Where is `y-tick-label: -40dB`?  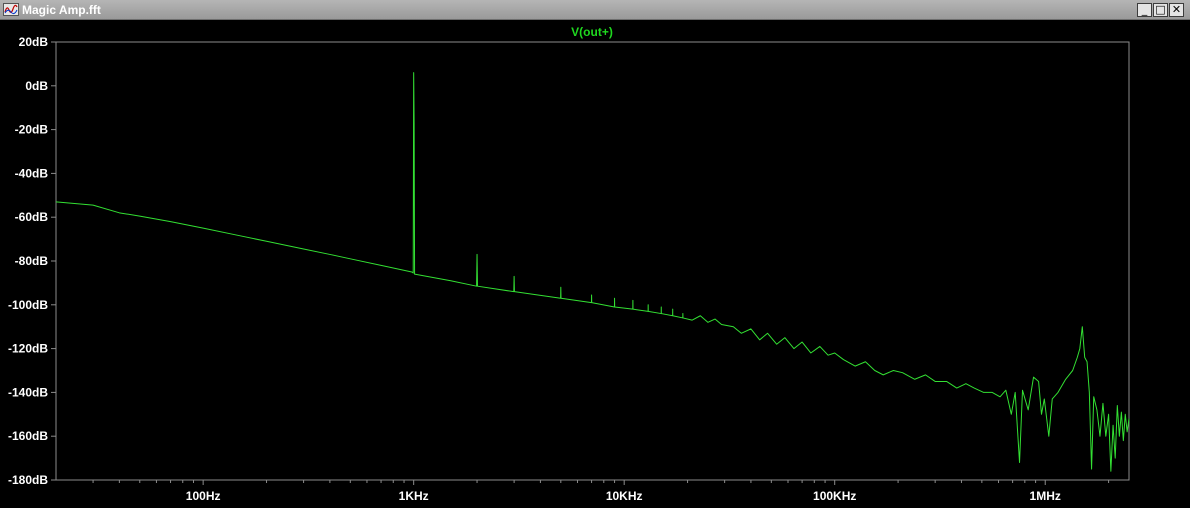
y-tick-label: -40dB is located at coordinates (32, 173).